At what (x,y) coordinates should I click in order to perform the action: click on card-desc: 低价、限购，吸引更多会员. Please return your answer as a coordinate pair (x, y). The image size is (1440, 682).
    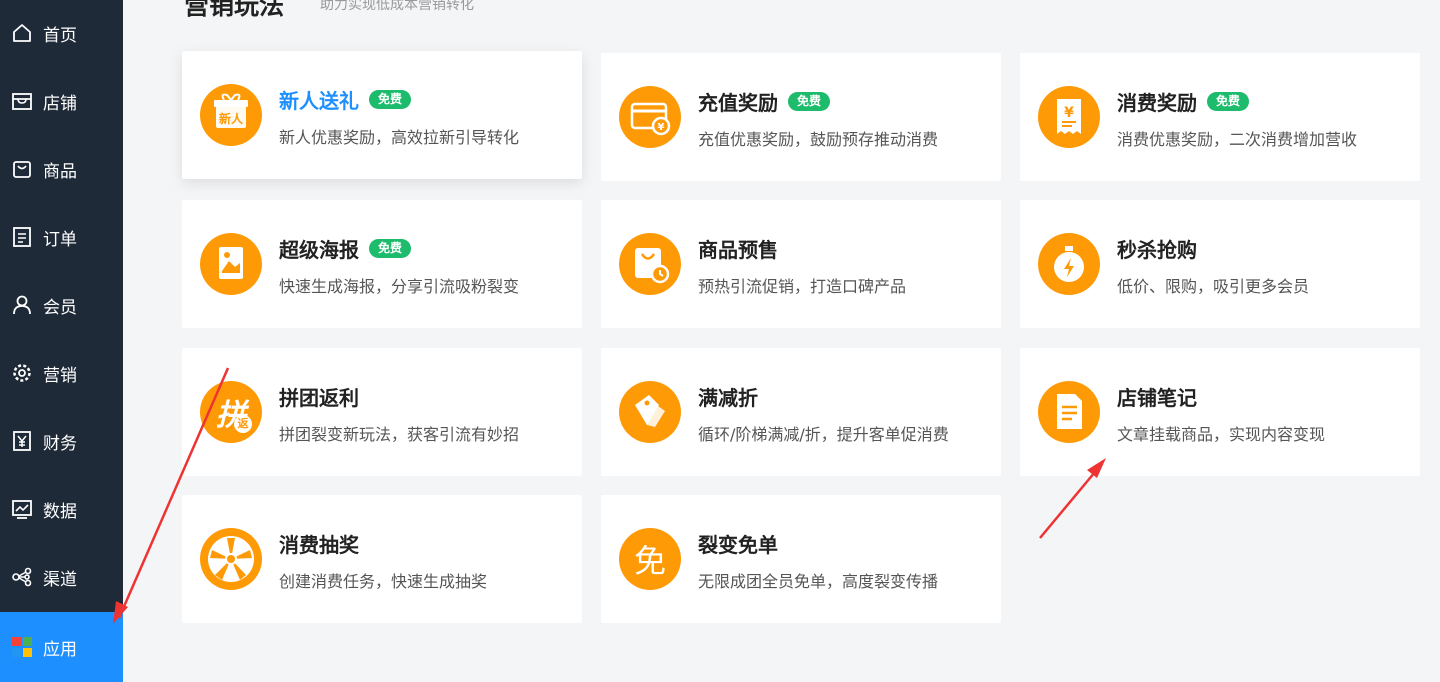
    Looking at the image, I should click on (1213, 286).